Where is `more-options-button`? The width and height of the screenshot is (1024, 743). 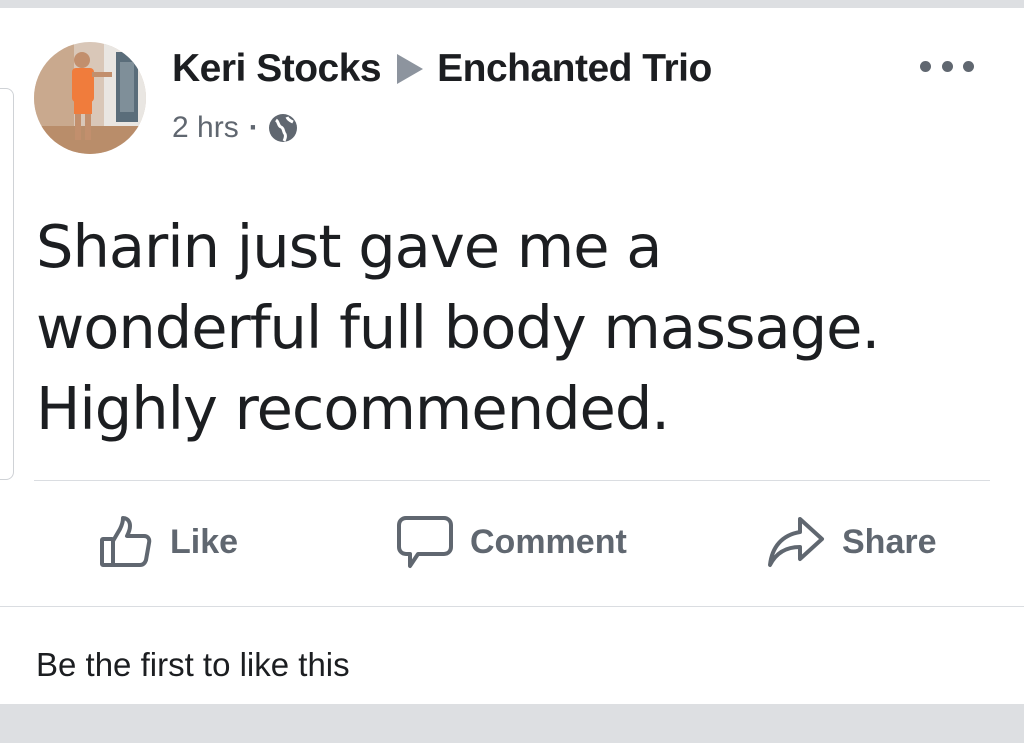
more-options-button is located at coordinates (947, 66).